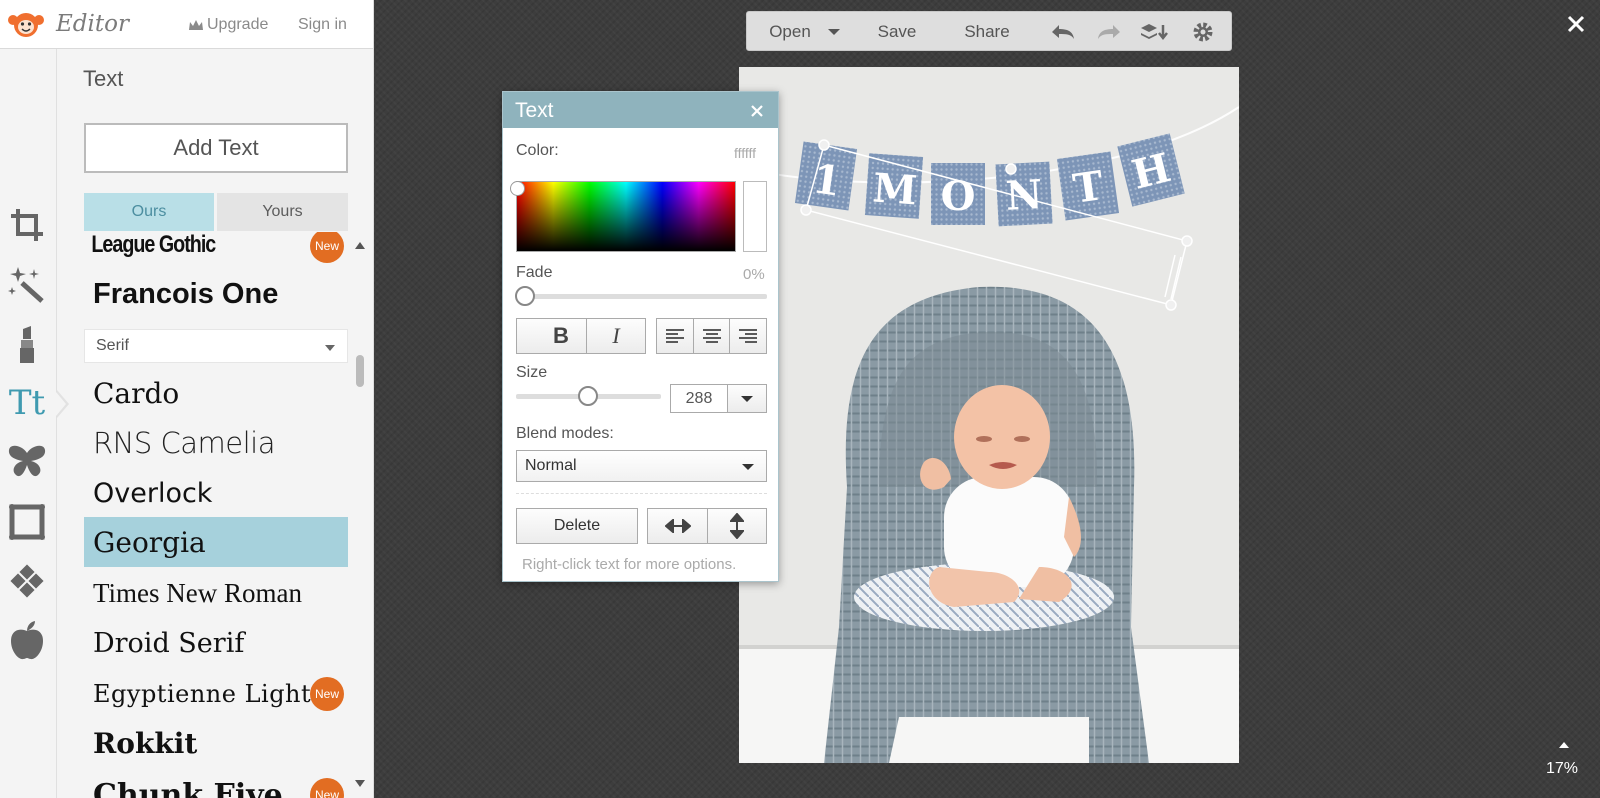 This screenshot has width=1600, height=798. I want to click on monkey-logo-icon, so click(26, 25).